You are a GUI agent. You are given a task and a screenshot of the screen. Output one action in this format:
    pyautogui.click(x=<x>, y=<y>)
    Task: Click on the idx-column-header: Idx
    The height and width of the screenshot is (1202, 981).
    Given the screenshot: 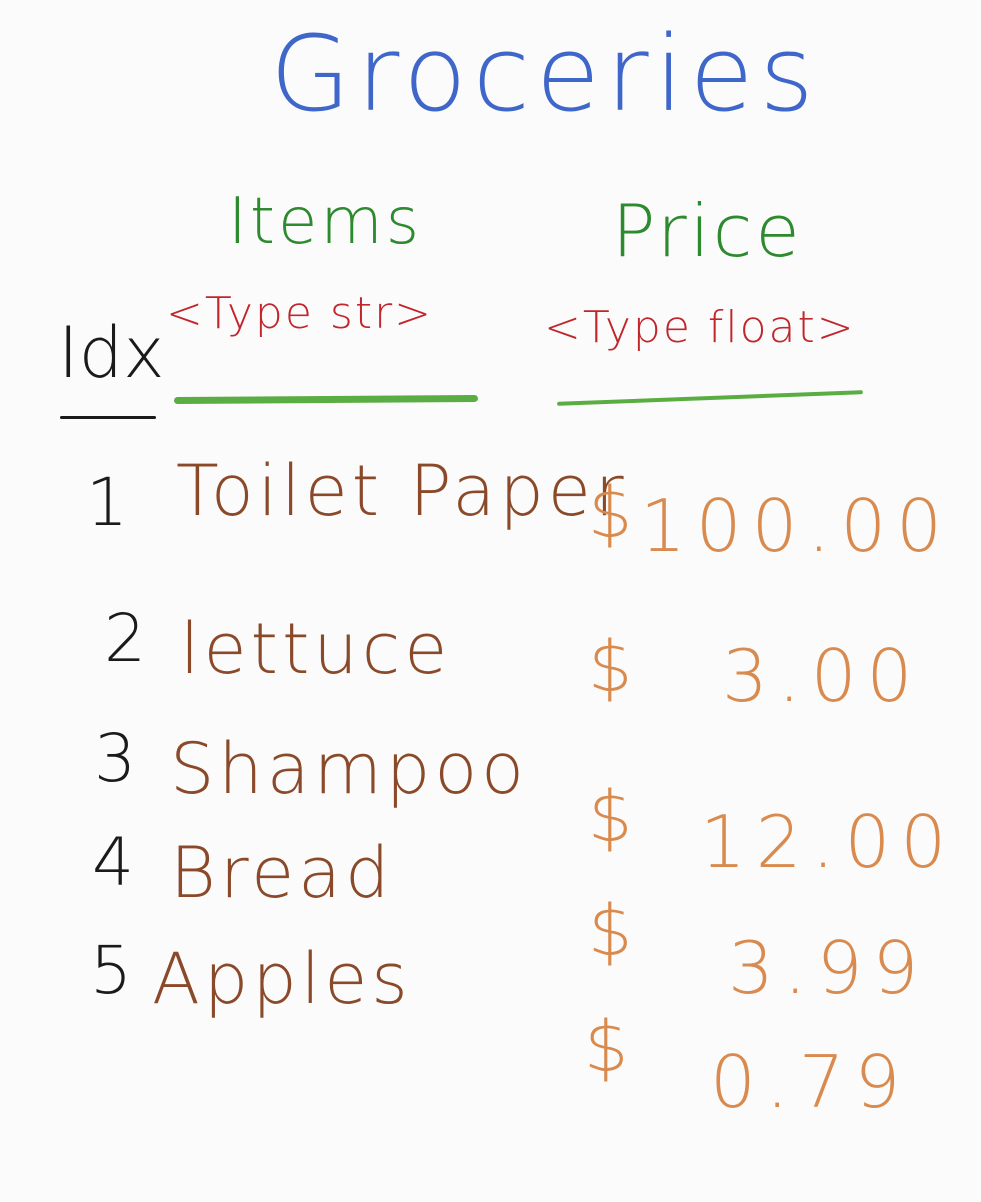 What is the action you would take?
    pyautogui.click(x=111, y=353)
    